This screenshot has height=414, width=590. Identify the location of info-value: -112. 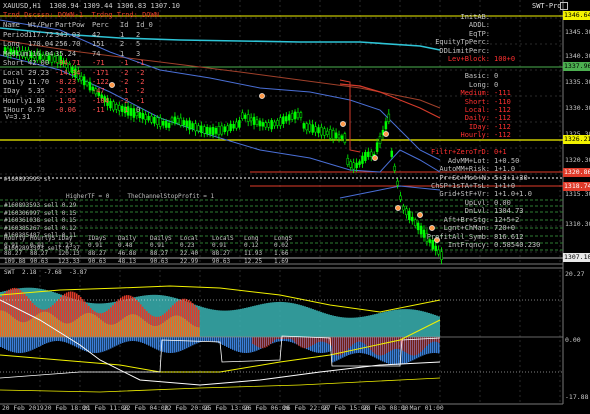
(502, 109).